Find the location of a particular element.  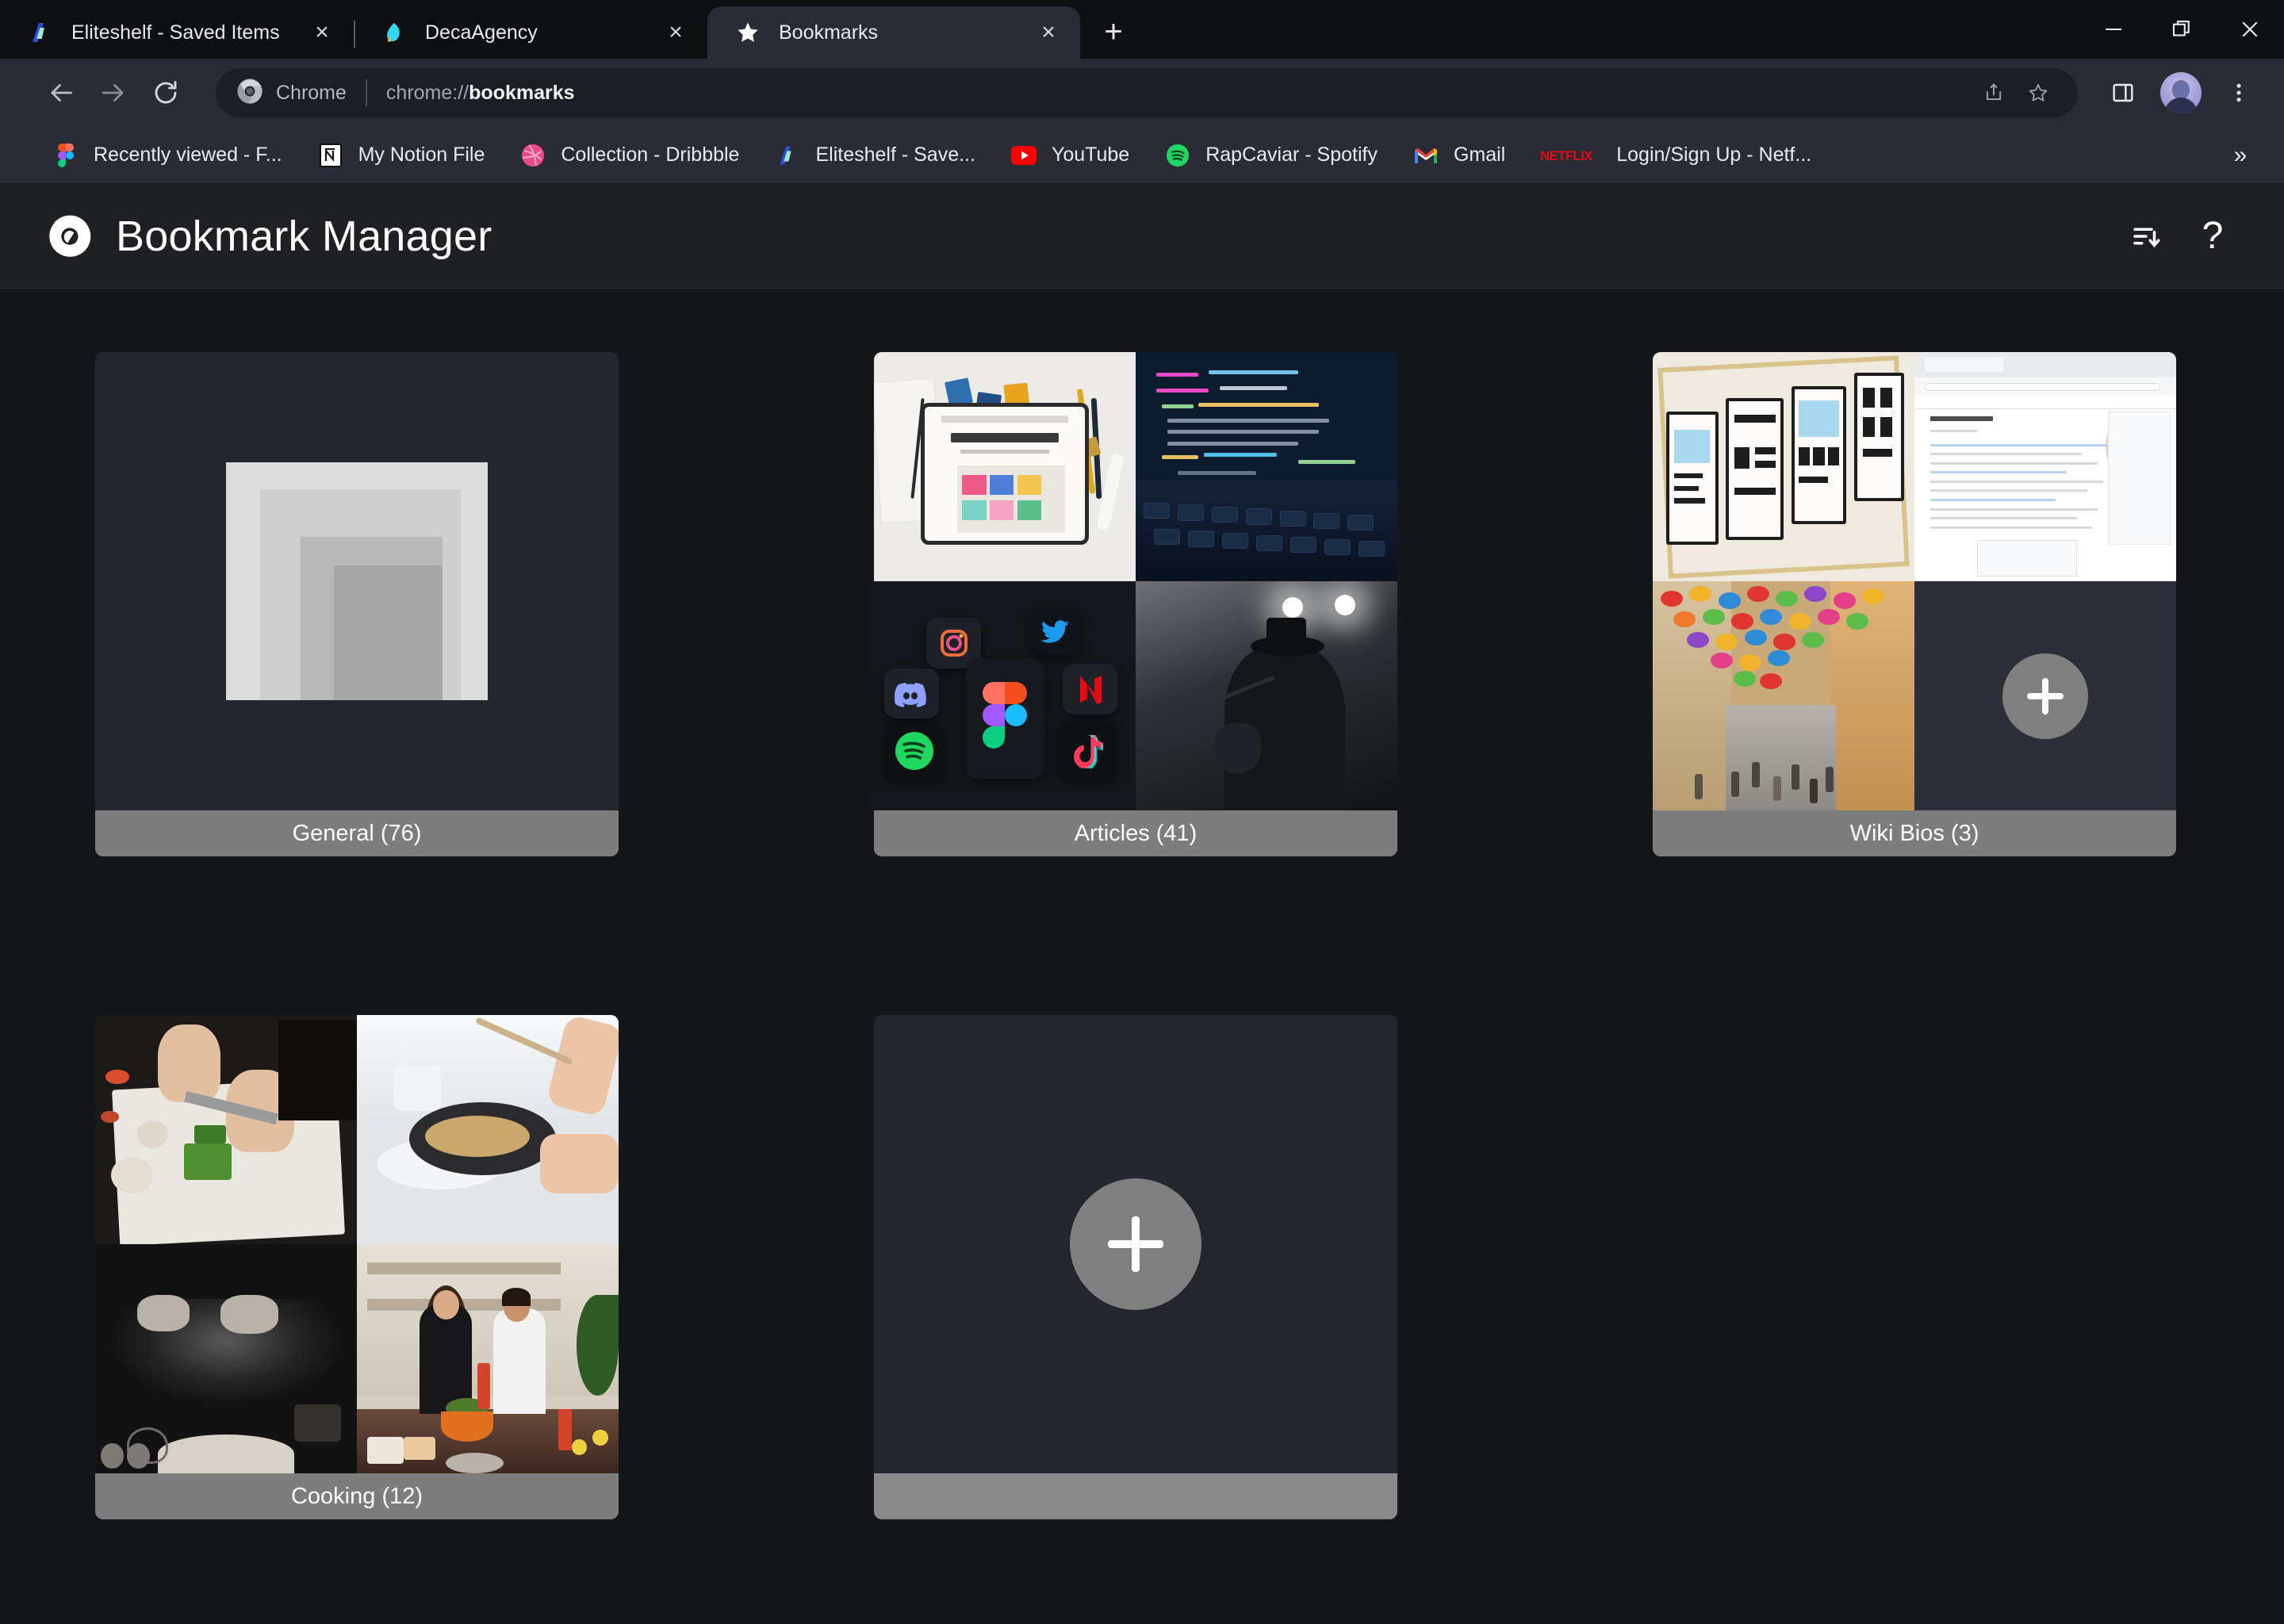

youtube-icon is located at coordinates (1023, 155).